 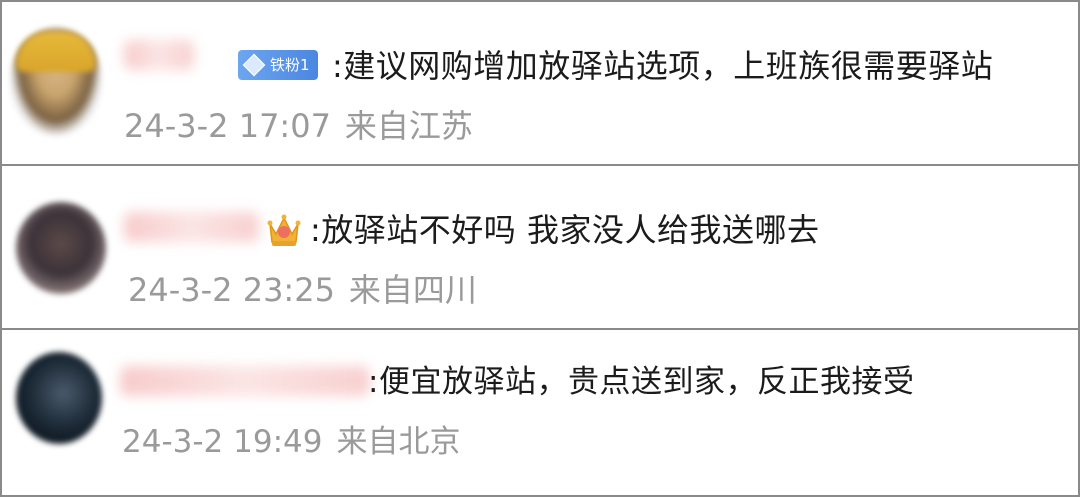 I want to click on avatar-hat-blur, so click(x=56, y=52).